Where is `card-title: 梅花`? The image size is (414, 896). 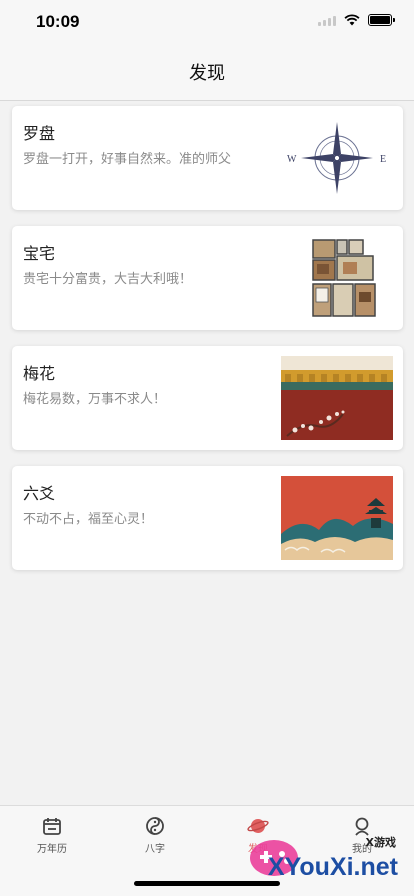 card-title: 梅花 is located at coordinates (39, 373).